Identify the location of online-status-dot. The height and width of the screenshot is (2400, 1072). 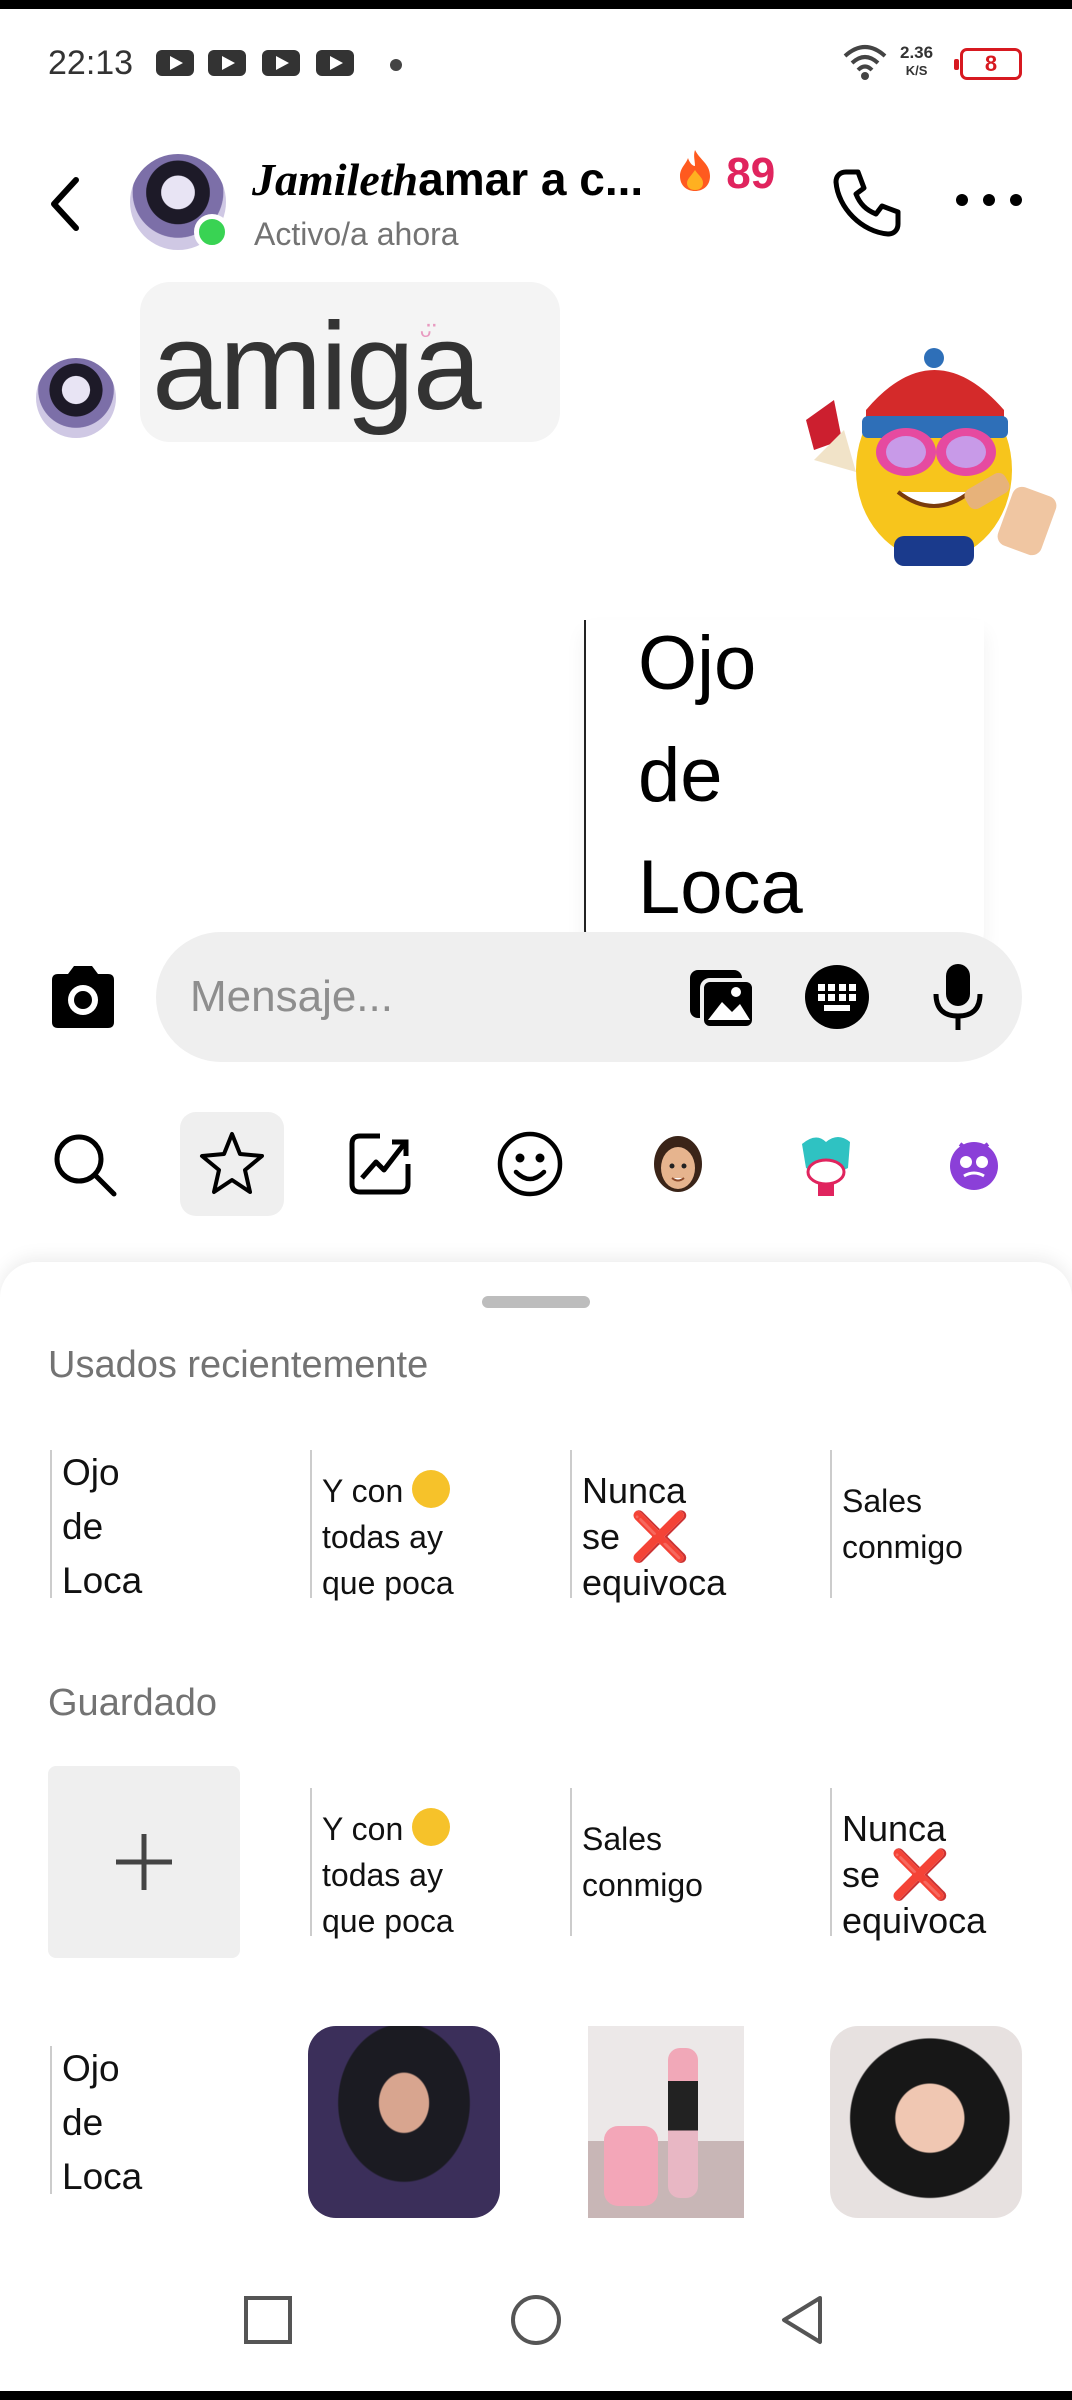
(212, 232).